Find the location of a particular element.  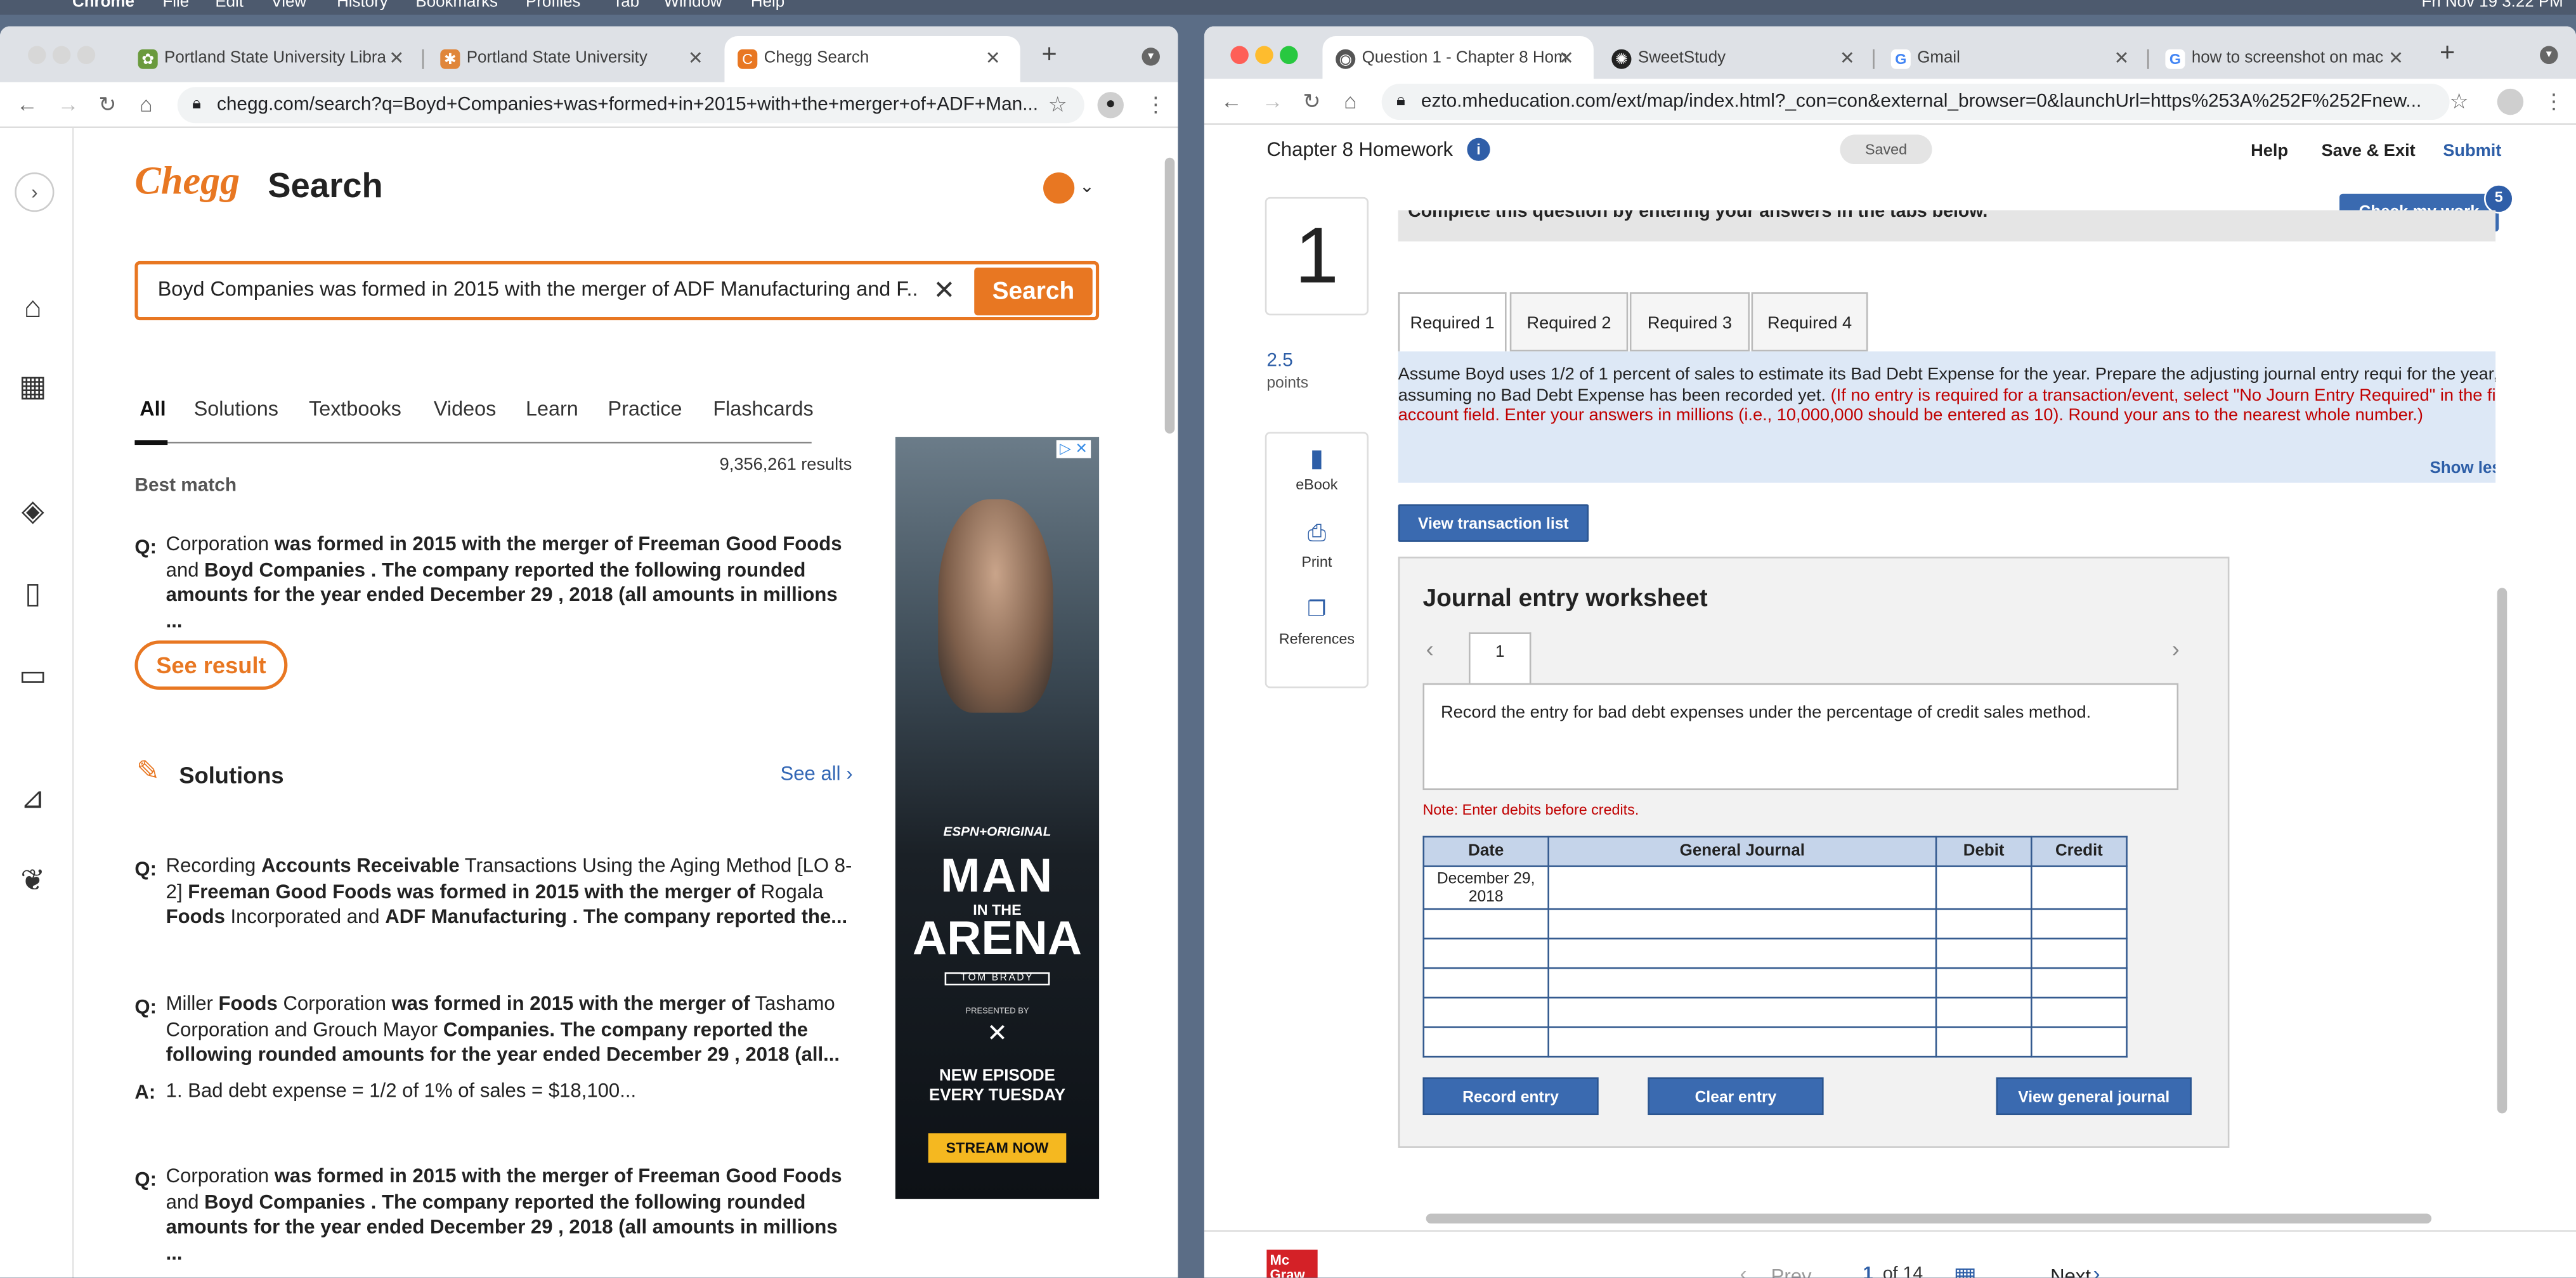

tab-required-2: Required 2 is located at coordinates (1569, 322).